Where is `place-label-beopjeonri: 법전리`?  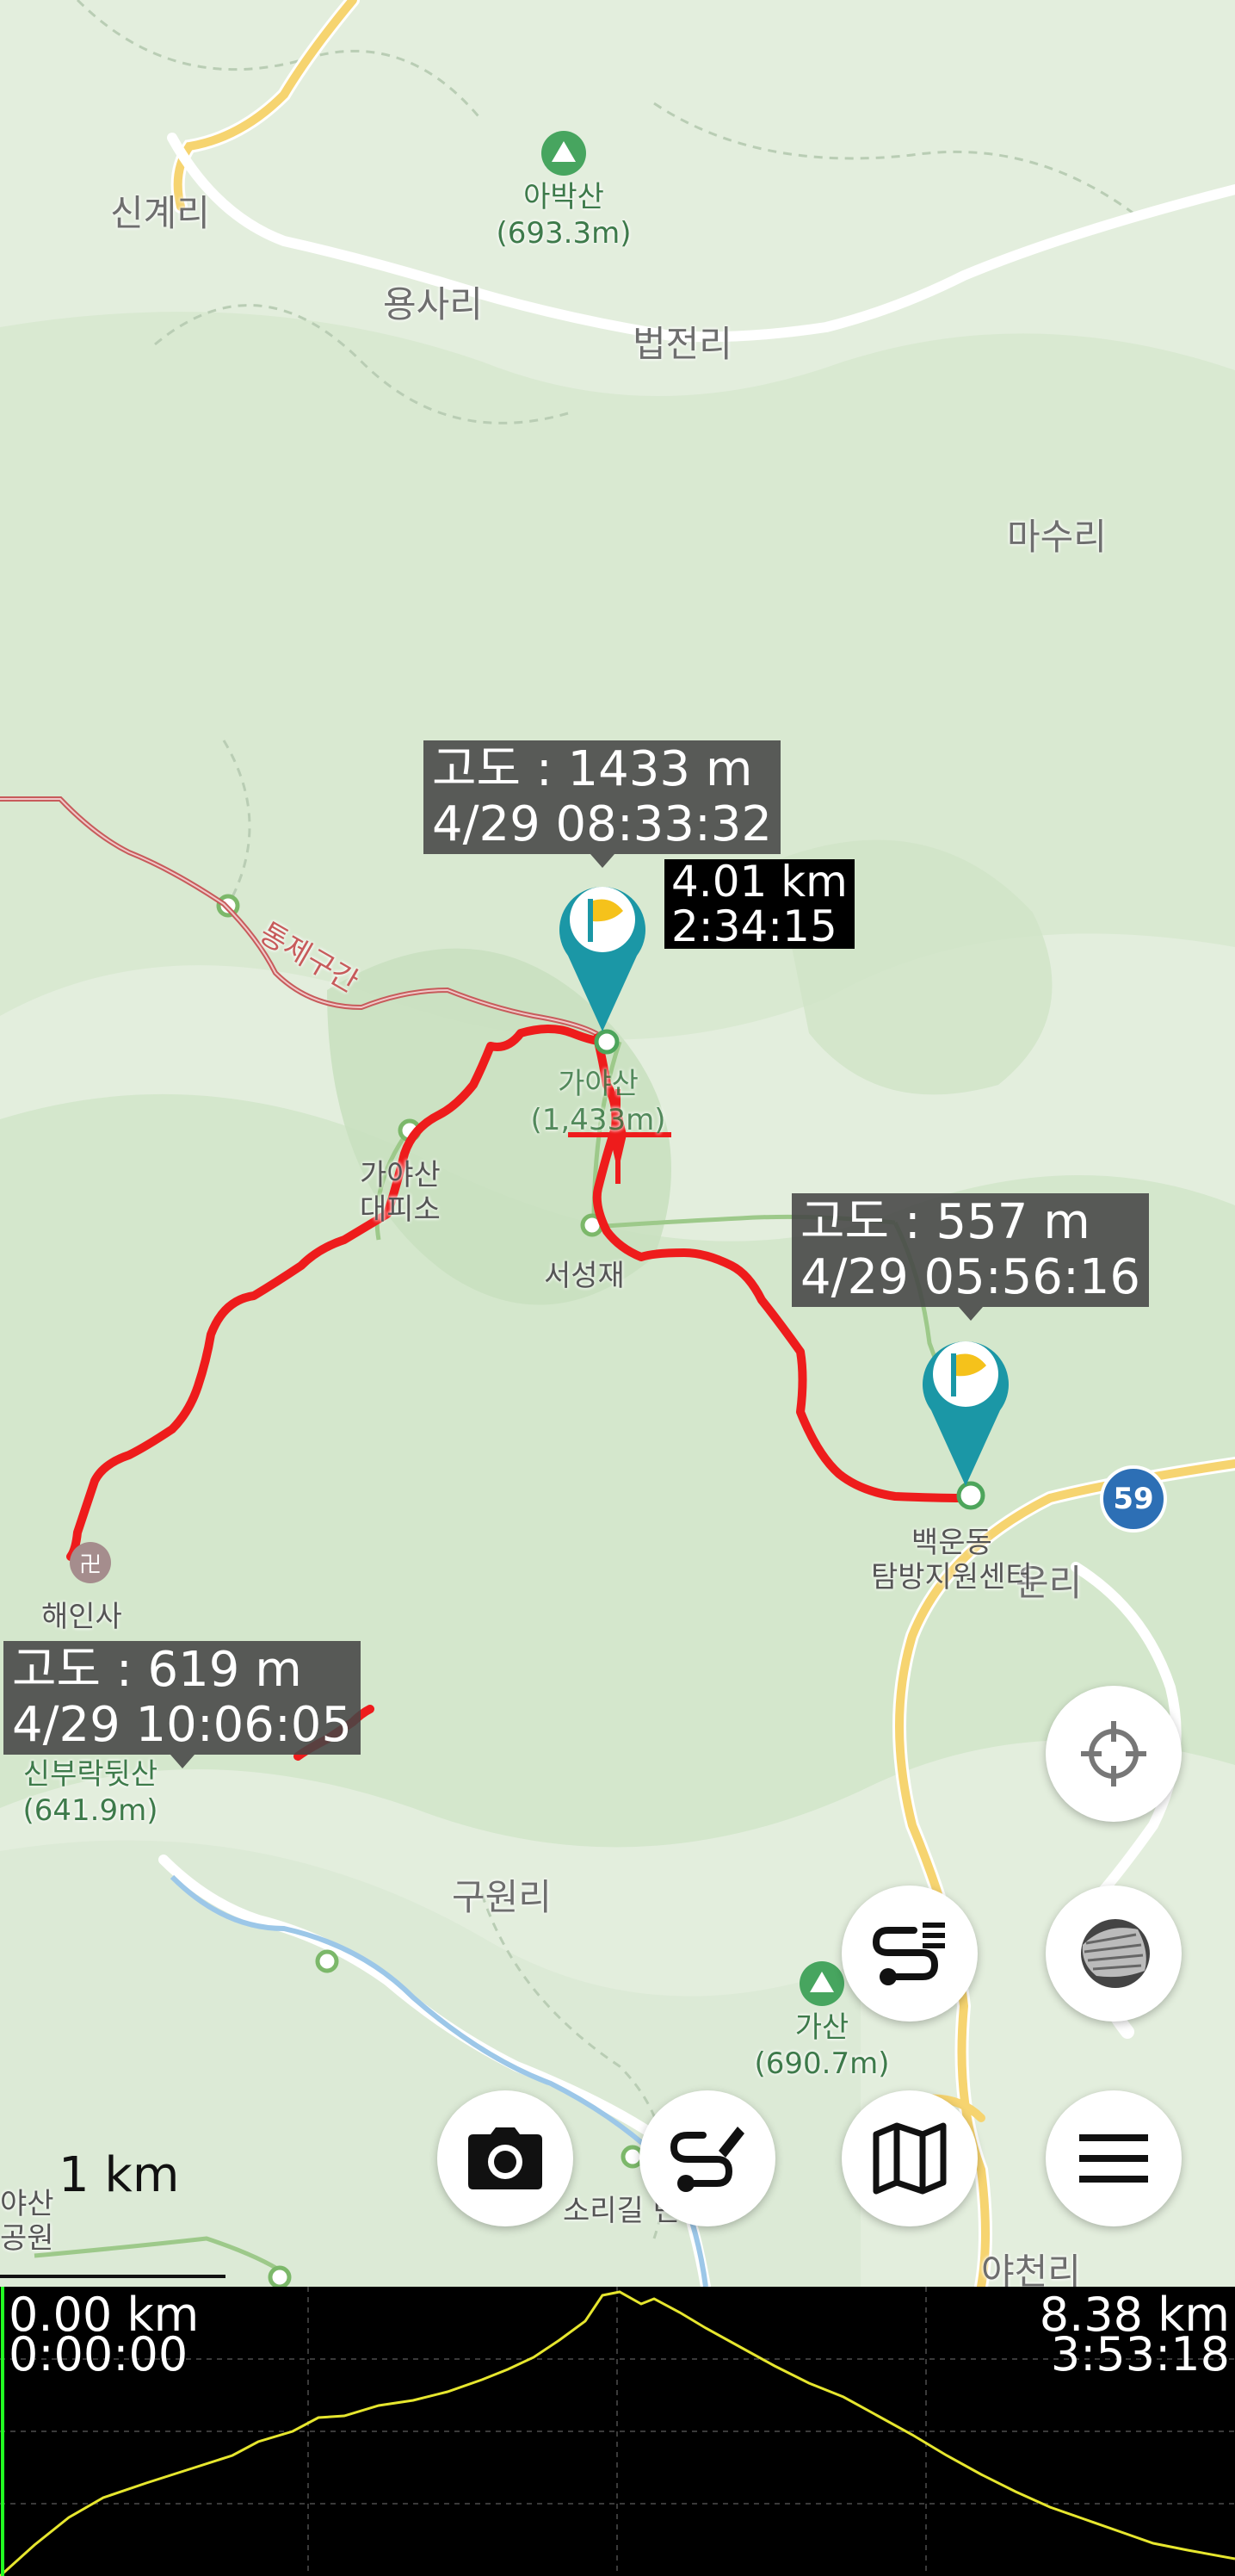 place-label-beopjeonri: 법전리 is located at coordinates (682, 344).